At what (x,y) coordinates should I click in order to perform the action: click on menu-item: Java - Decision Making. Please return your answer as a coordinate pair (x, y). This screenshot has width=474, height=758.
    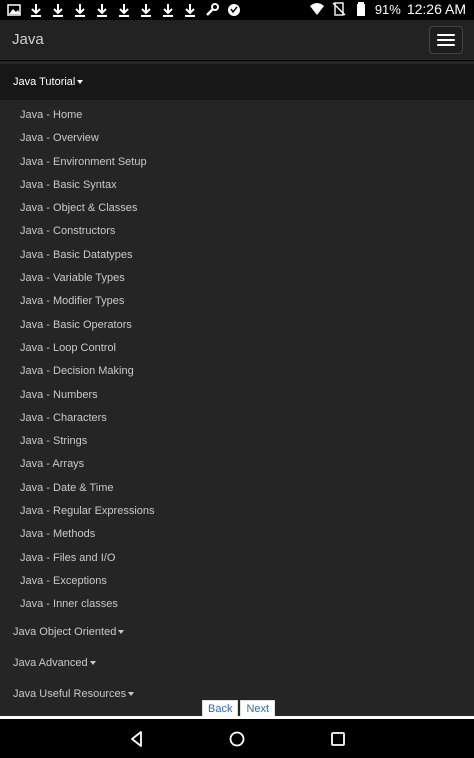
    Looking at the image, I should click on (237, 371).